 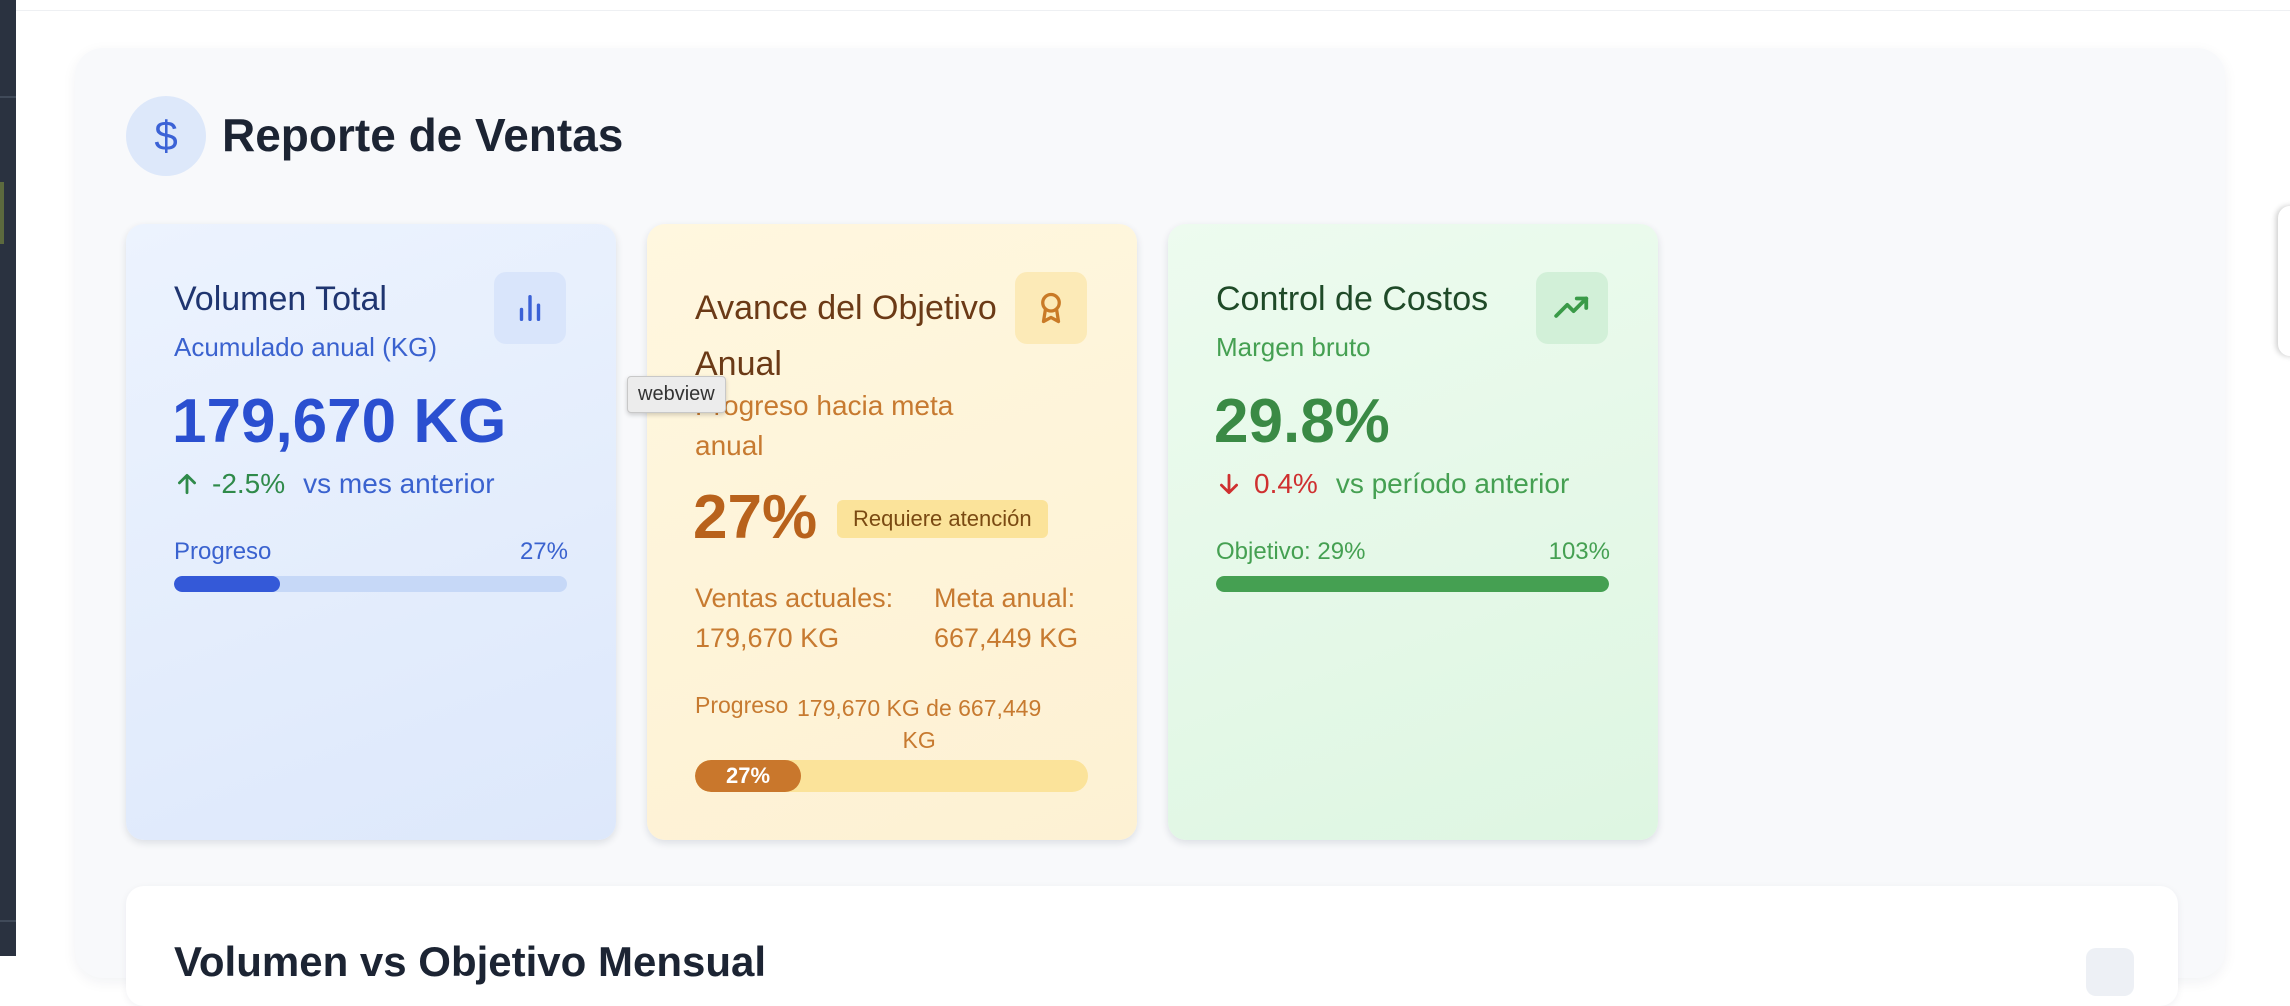 What do you see at coordinates (280, 299) in the screenshot?
I see `card-title: Volumen Total` at bounding box center [280, 299].